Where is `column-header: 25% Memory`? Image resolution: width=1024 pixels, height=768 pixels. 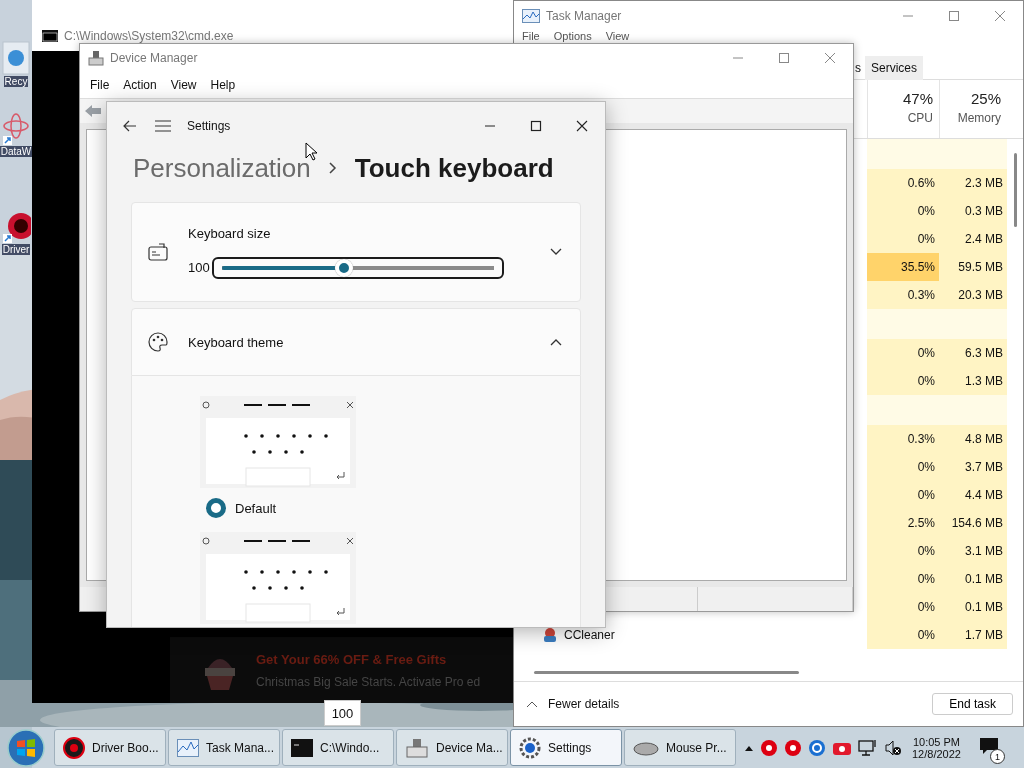 column-header: 25% Memory is located at coordinates (973, 109).